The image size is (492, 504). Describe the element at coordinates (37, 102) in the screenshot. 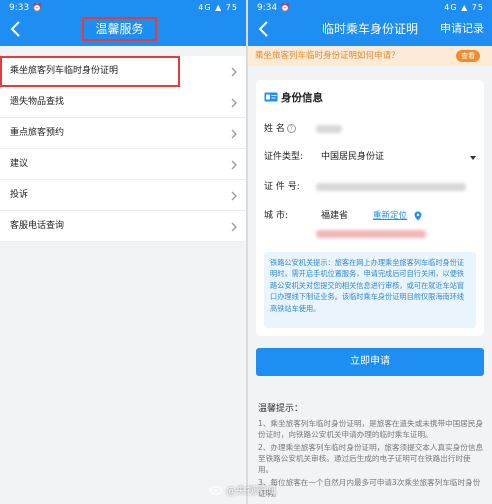

I see `menu-item-label: 遗失物品查找` at that location.